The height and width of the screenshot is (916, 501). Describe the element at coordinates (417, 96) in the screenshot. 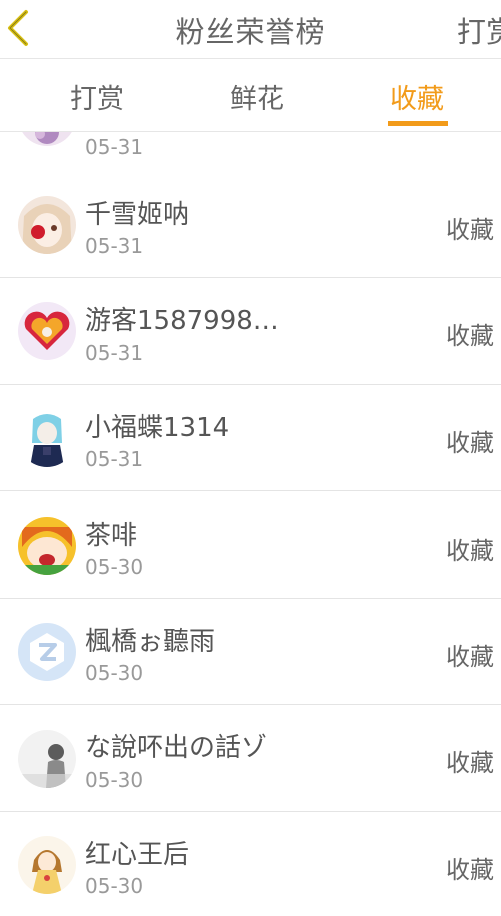

I see `tab-favorites: 收藏` at that location.